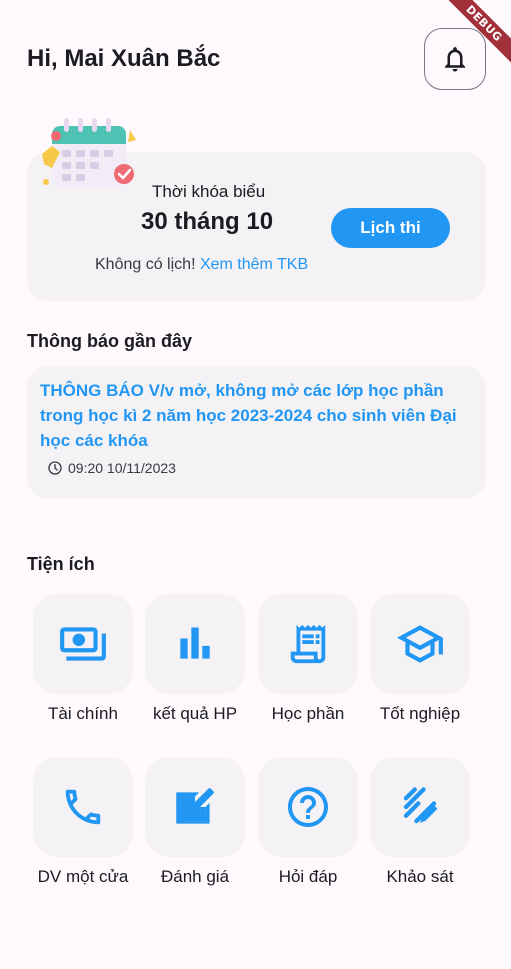 This screenshot has width=511, height=969. I want to click on header: Hi, Mai Xuân Bắc, so click(256, 59).